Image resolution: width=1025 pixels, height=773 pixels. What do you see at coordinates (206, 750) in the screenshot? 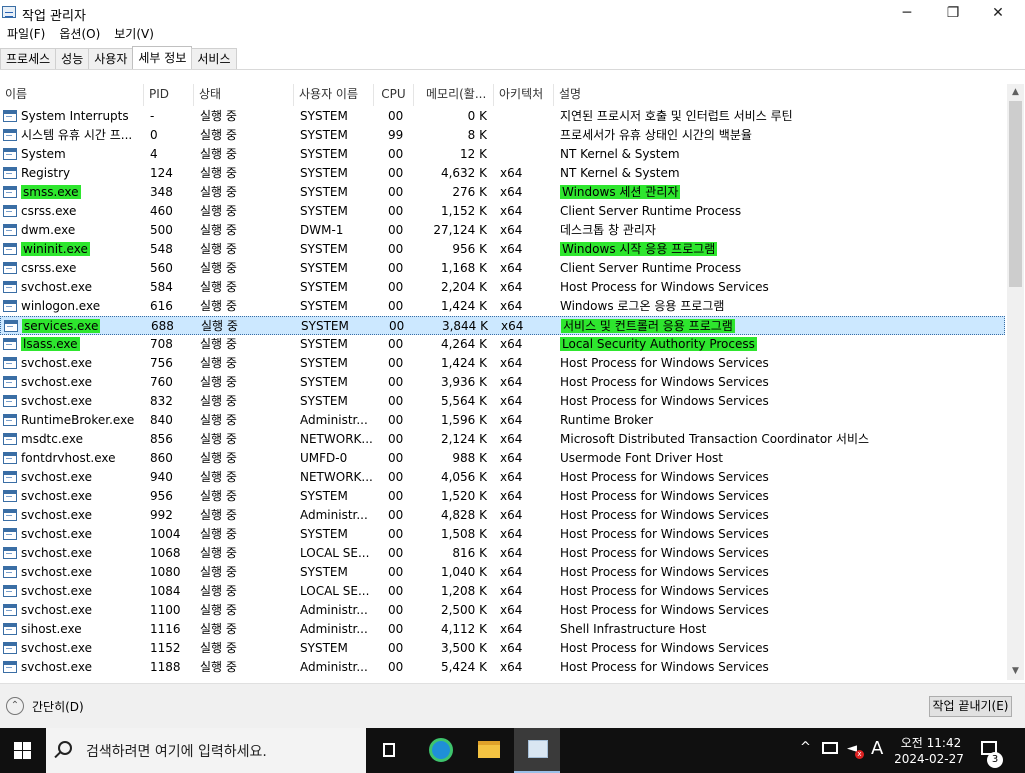
I see `taskbar-search-box: 검색하려면 여기에 입력하세요.` at bounding box center [206, 750].